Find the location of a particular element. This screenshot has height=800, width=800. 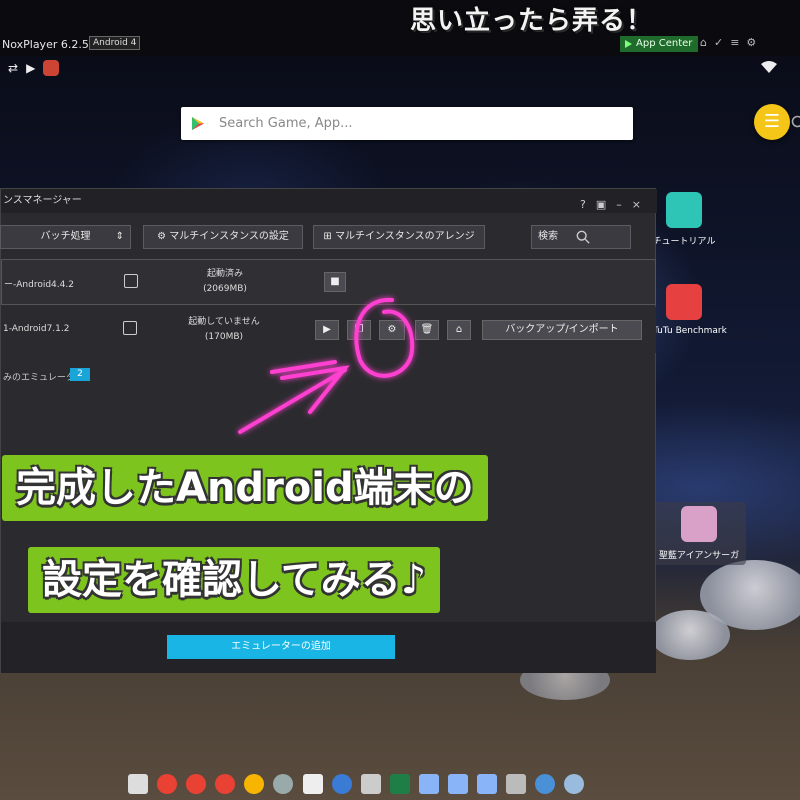

shuffle-icon: ⇄ is located at coordinates (13, 67).